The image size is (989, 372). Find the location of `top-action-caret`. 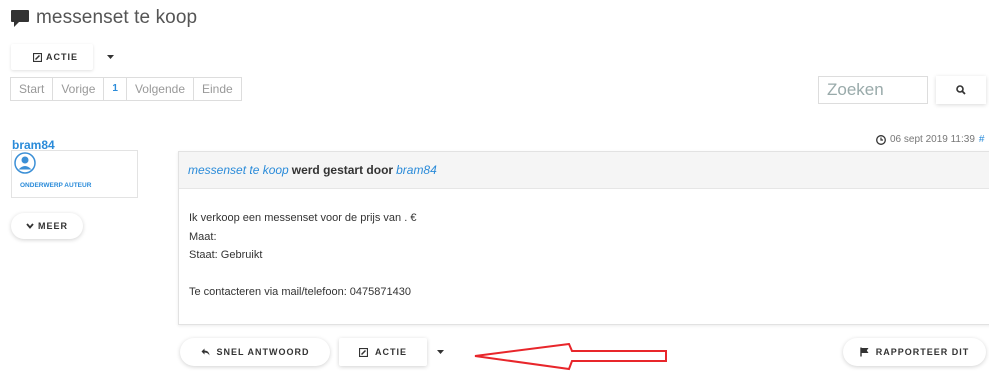

top-action-caret is located at coordinates (110, 57).